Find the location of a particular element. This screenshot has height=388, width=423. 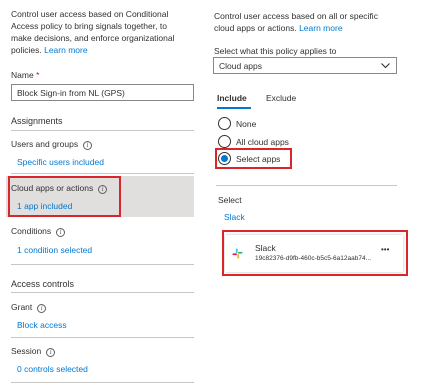

left-learn-more-link: Learn more is located at coordinates (65, 50).